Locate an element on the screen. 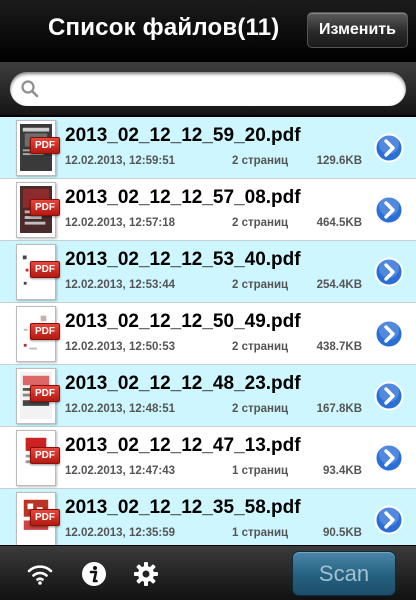 Image resolution: width=416 pixels, height=600 pixels. file-name: 2013_02_12_12_50_49.pdf is located at coordinates (183, 321).